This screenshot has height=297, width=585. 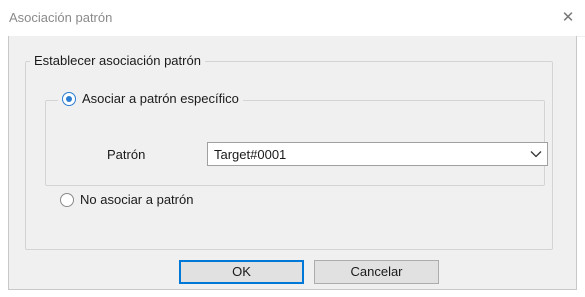 I want to click on ok-button: OK, so click(x=241, y=272).